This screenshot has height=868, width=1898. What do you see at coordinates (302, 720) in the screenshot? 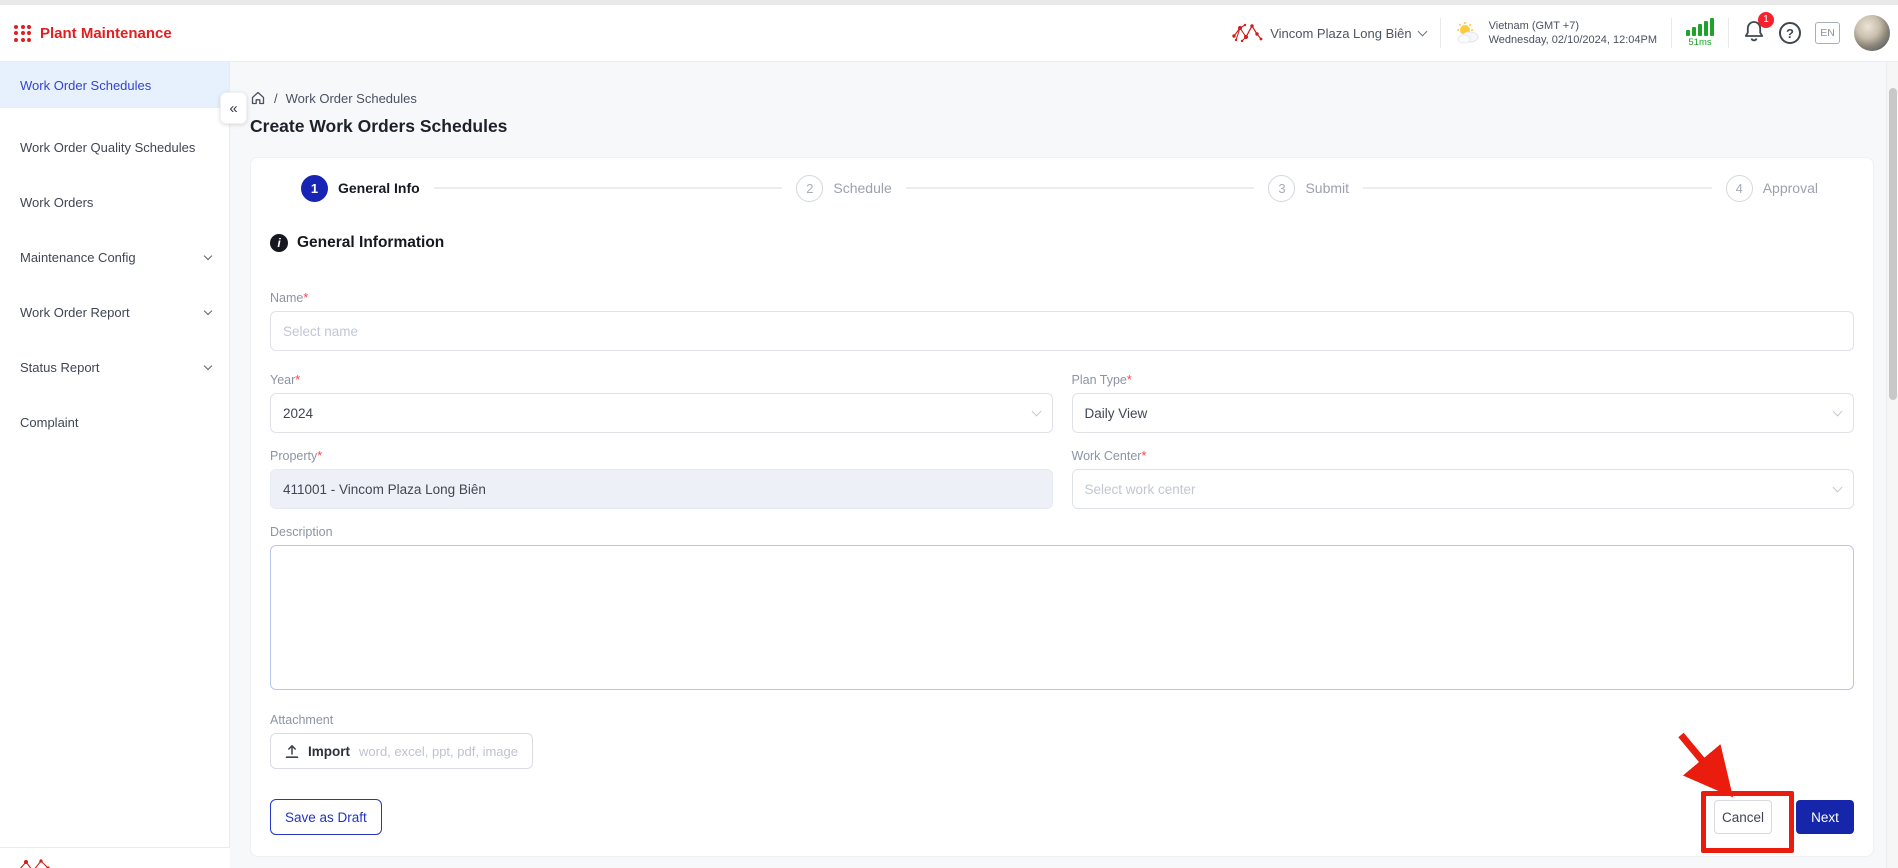
I see `attachment-field-label: Attachment` at bounding box center [302, 720].